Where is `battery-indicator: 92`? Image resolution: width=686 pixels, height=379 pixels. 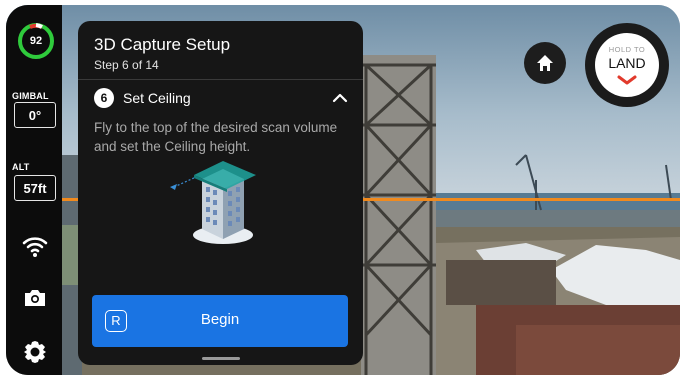
battery-indicator: 92 is located at coordinates (36, 41).